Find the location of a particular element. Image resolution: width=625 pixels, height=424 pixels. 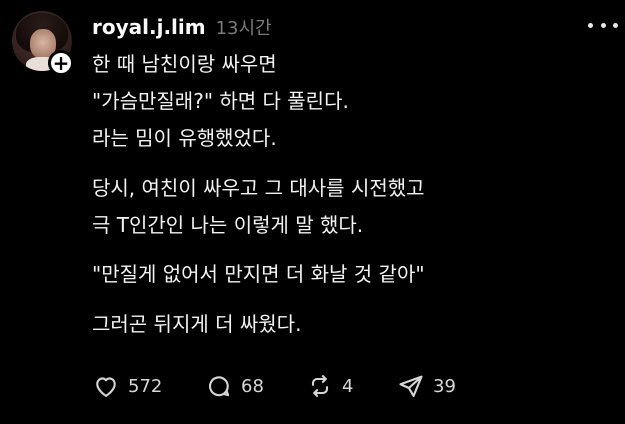

post-line: 극 T인간인 나는 이렇게 말 했다. is located at coordinates (228, 225).